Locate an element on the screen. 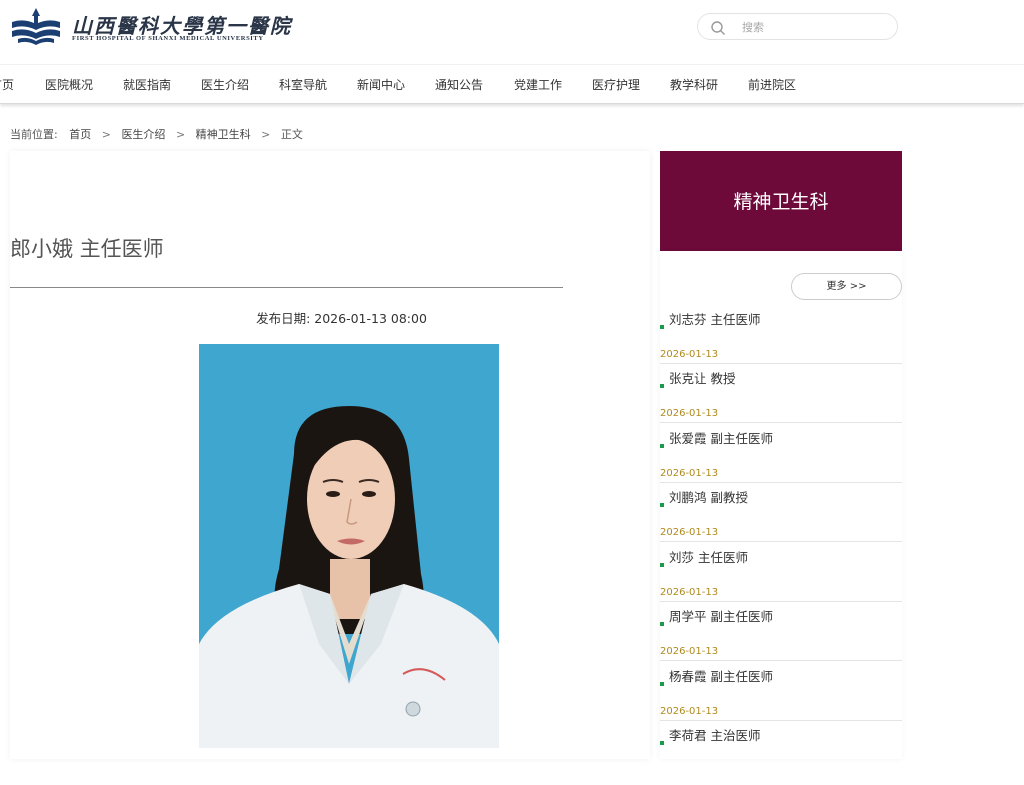  list-item: 杨春霞 副主任医师 2026-01-13 is located at coordinates (781, 696).